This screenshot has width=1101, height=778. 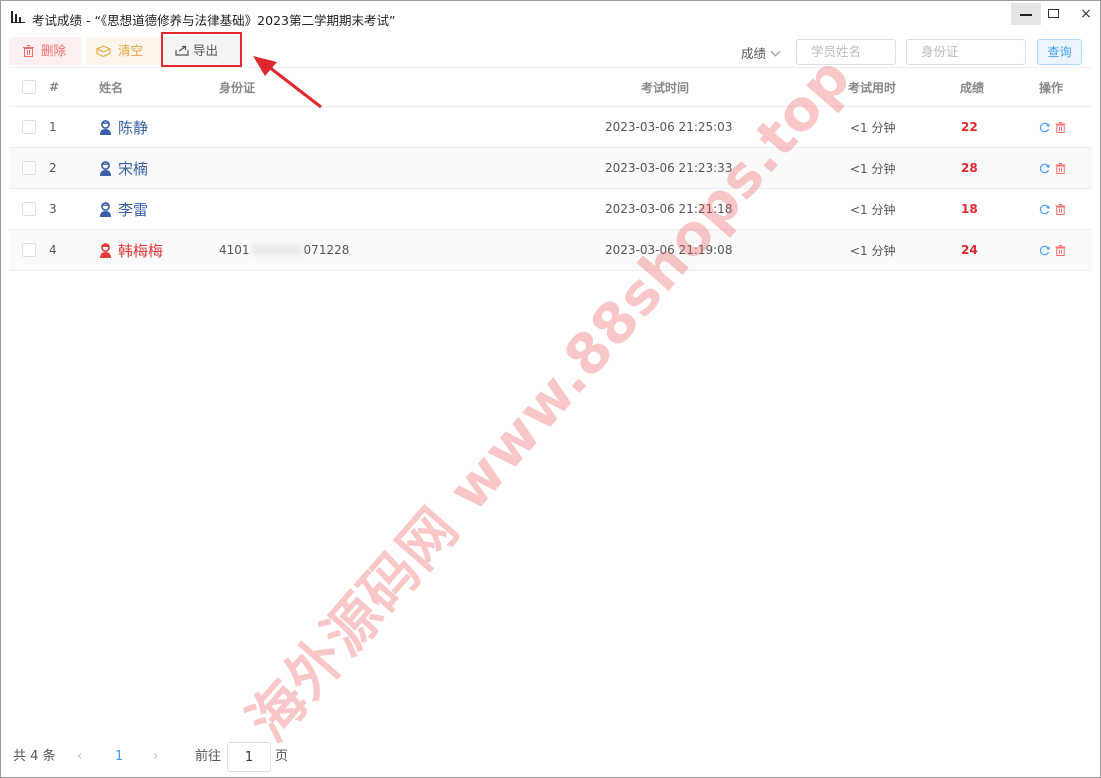 I want to click on select-all-checkbox, so click(x=29, y=87).